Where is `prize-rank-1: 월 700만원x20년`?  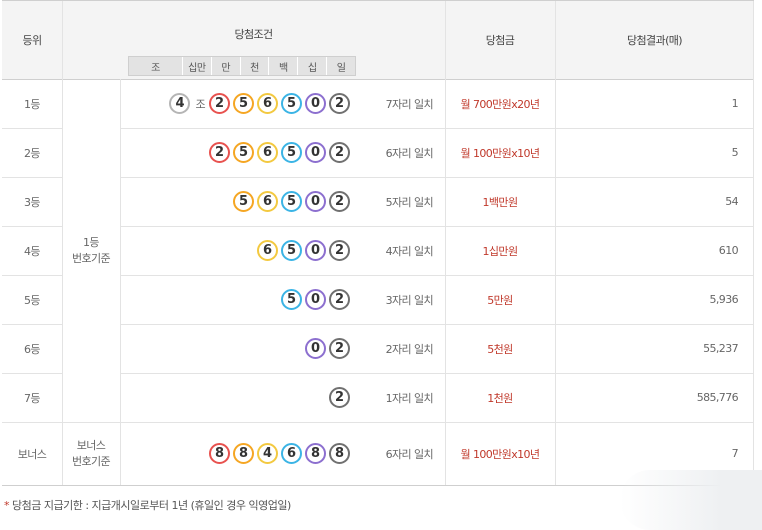
prize-rank-1: 월 700만원x20년 is located at coordinates (500, 104).